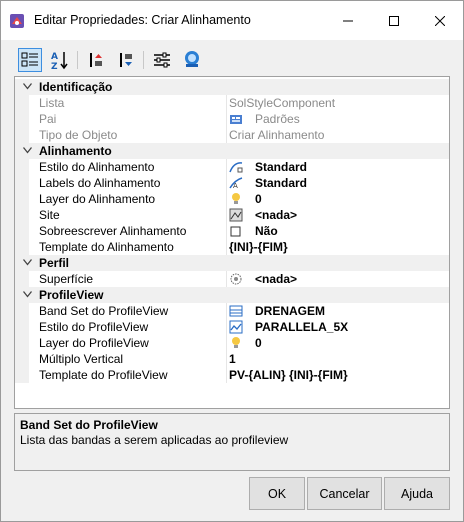 The image size is (464, 522). What do you see at coordinates (76, 87) in the screenshot?
I see `category-label: Identificação` at bounding box center [76, 87].